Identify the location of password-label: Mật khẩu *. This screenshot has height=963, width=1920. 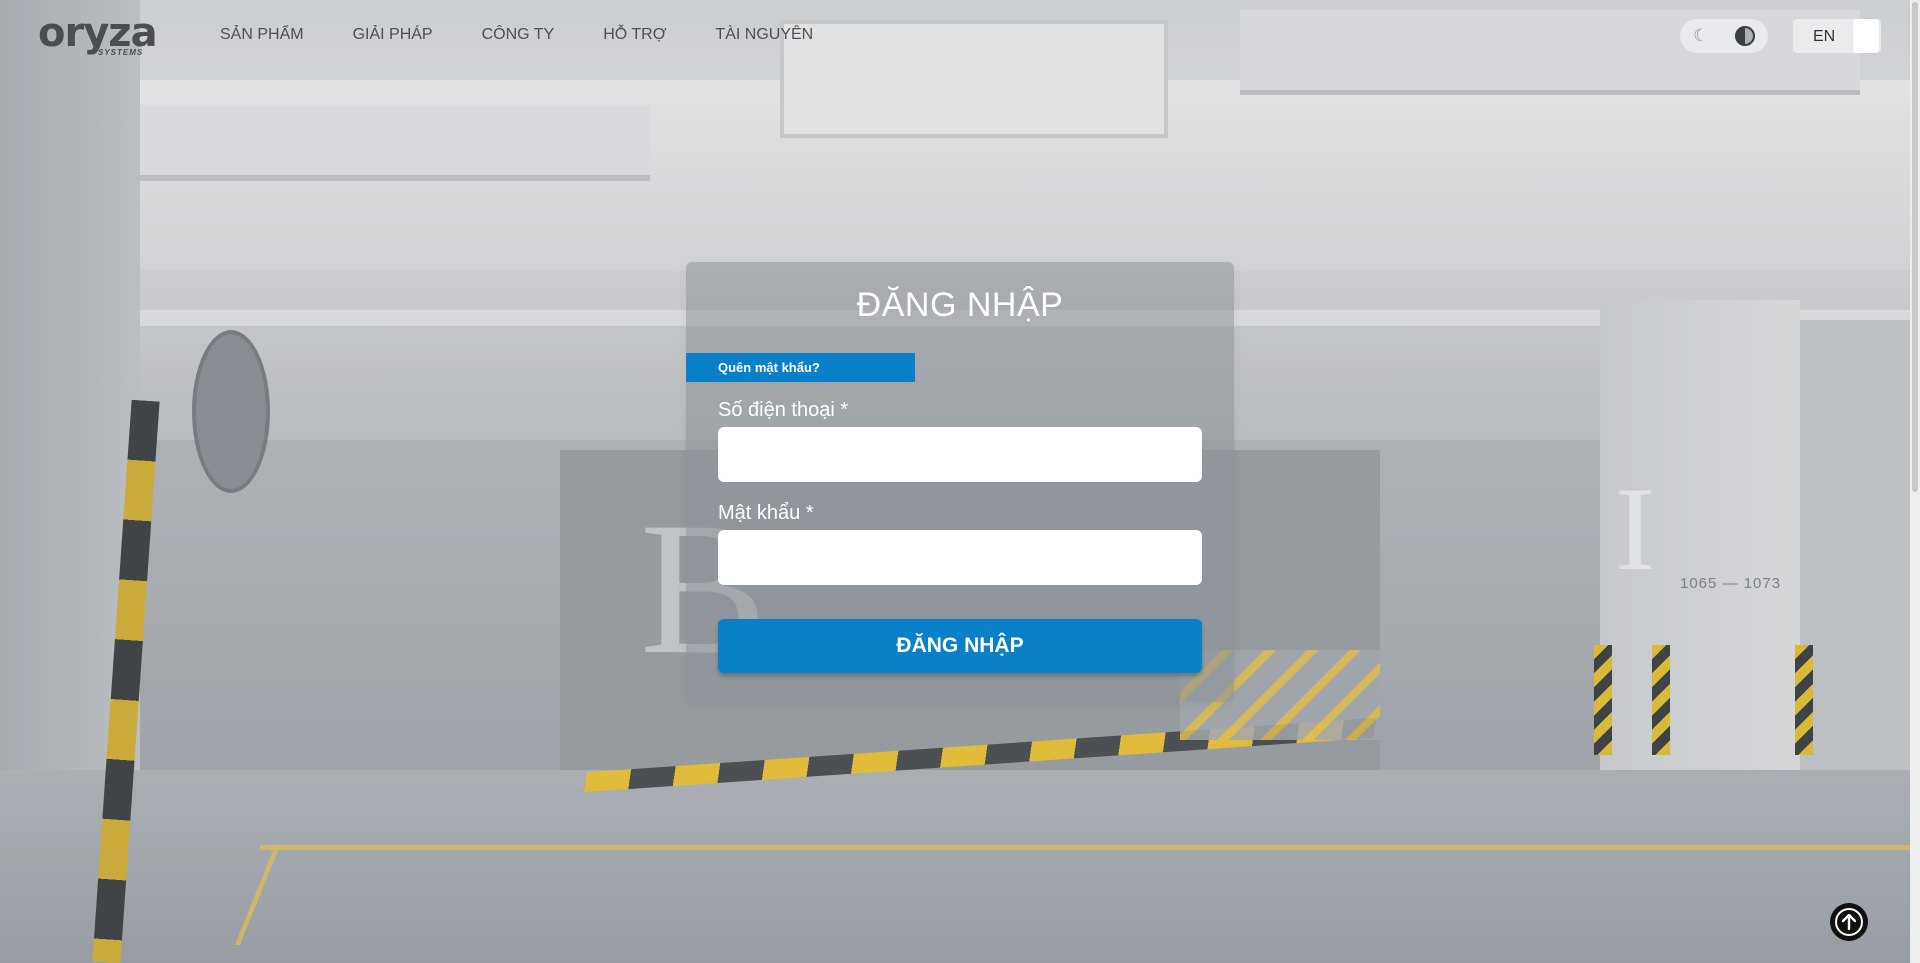
(766, 513).